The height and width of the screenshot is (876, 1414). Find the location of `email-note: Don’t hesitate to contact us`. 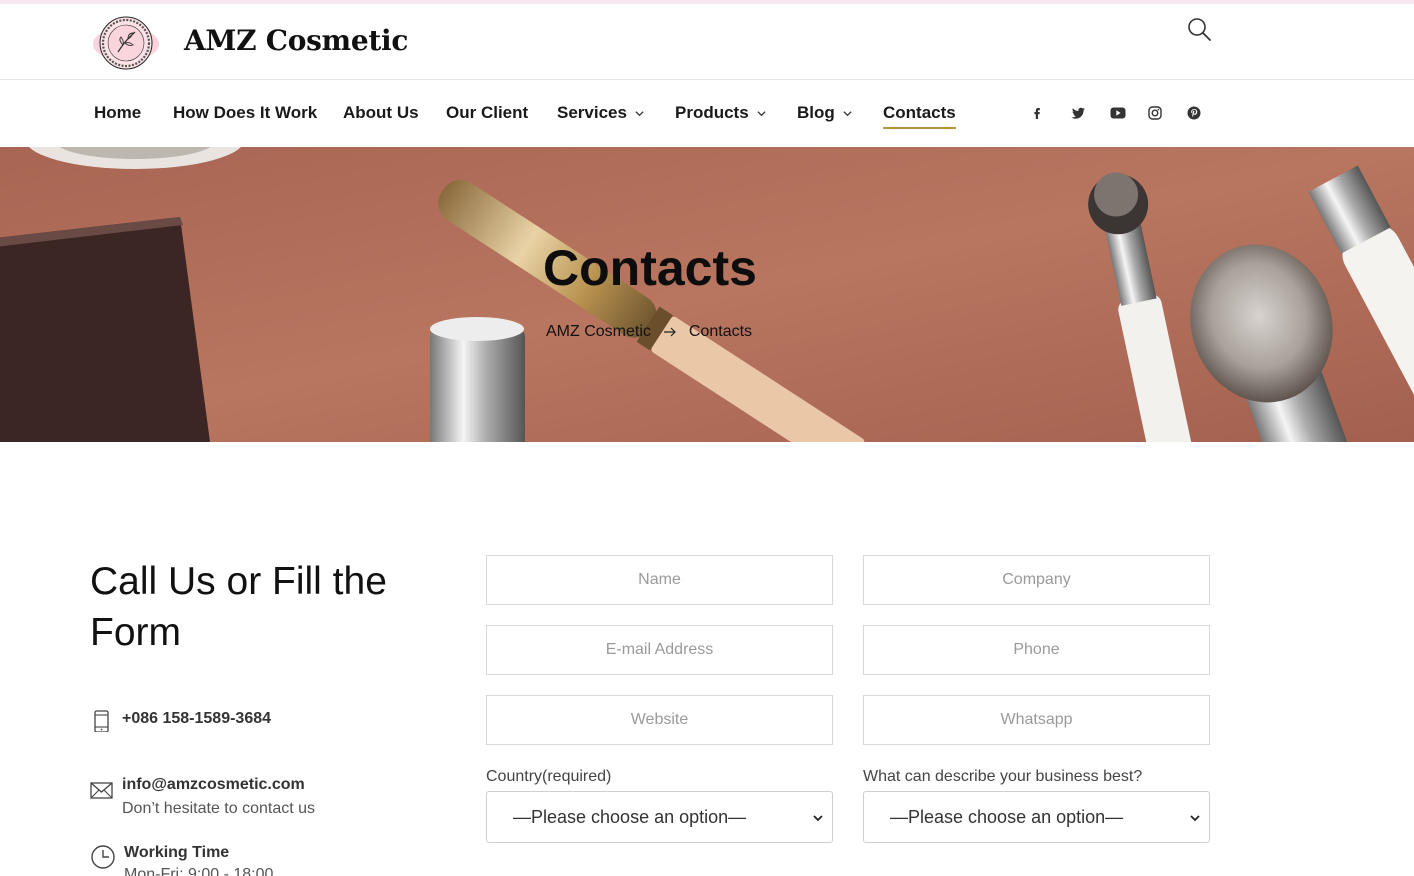

email-note: Don’t hesitate to contact us is located at coordinates (218, 808).